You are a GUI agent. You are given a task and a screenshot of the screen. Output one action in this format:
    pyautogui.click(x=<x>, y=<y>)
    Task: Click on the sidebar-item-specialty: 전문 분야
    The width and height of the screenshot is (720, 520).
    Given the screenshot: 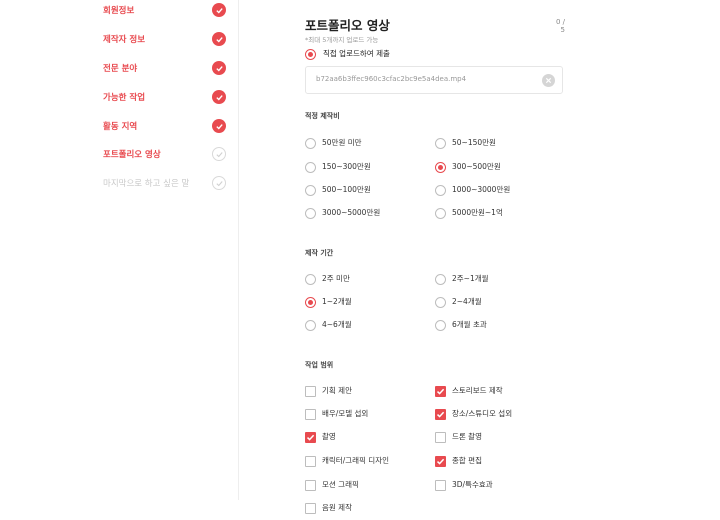 What is the action you would take?
    pyautogui.click(x=120, y=68)
    